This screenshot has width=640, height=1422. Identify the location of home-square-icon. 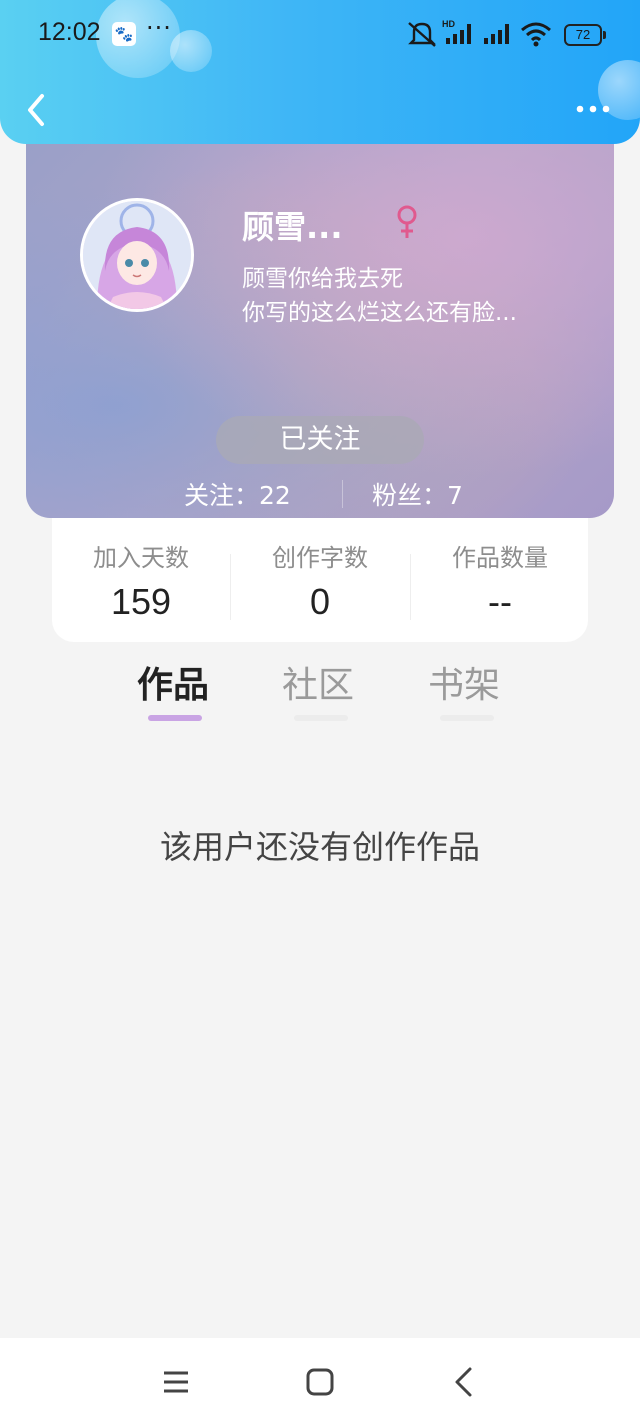
(320, 1382).